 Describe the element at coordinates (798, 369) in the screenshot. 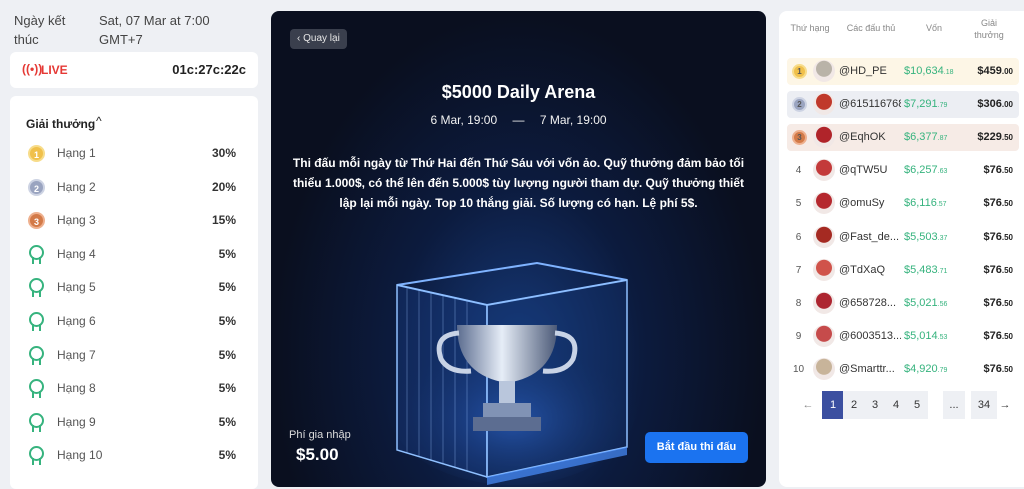

I see `rank-number: 10` at that location.